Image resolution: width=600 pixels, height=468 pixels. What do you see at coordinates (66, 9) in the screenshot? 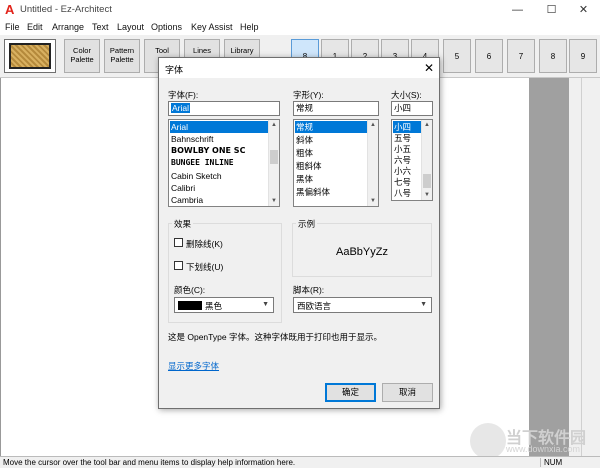
I see `window-title: Untitled - Ez-Architect` at bounding box center [66, 9].